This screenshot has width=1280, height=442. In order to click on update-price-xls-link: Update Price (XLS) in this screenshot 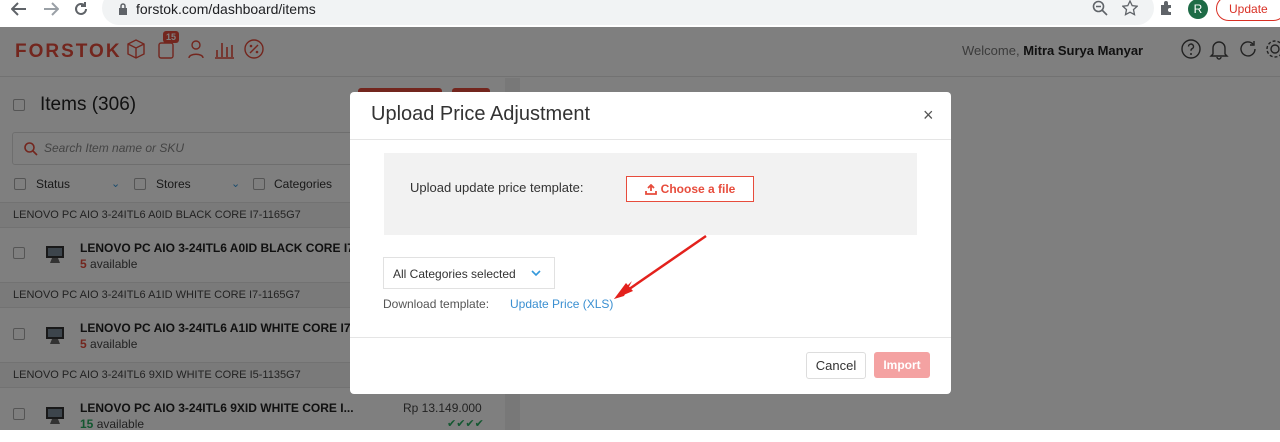, I will do `click(561, 304)`.